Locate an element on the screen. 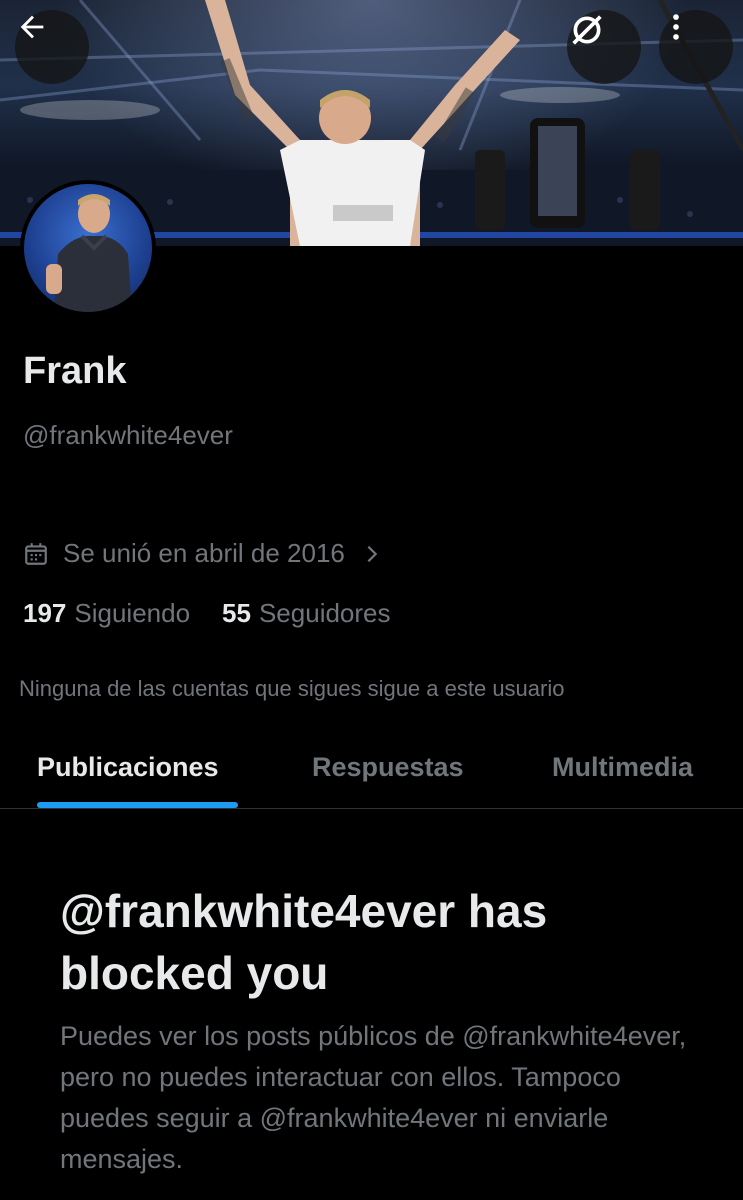 The image size is (743, 1200). calendar-icon is located at coordinates (36, 554).